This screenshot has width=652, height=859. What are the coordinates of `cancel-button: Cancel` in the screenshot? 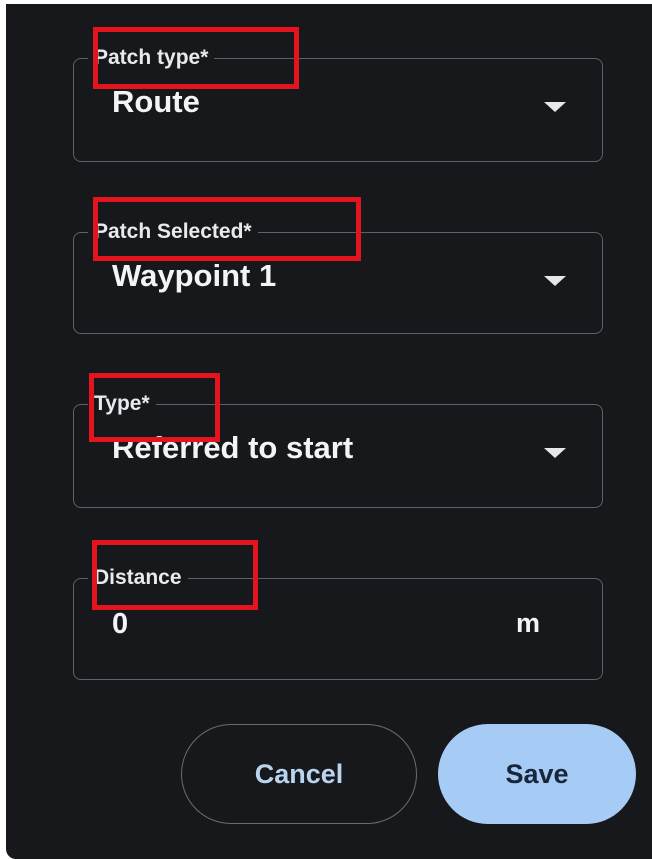 It's located at (299, 774).